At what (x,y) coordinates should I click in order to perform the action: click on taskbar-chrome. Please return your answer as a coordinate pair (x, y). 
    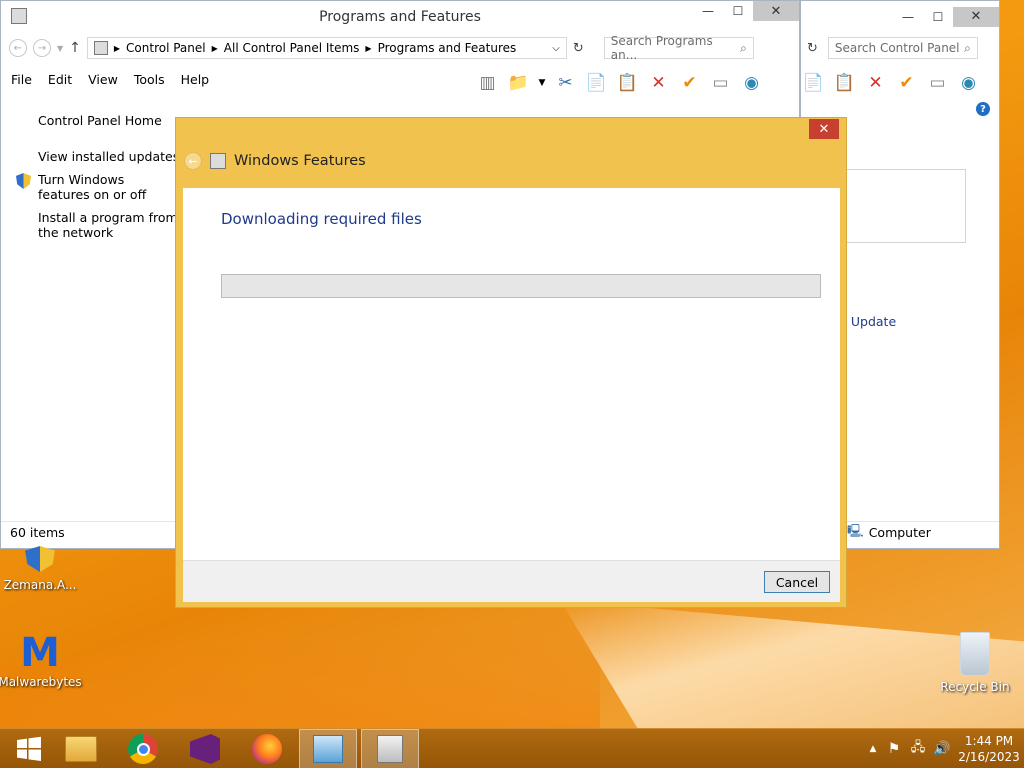
    Looking at the image, I should click on (143, 748).